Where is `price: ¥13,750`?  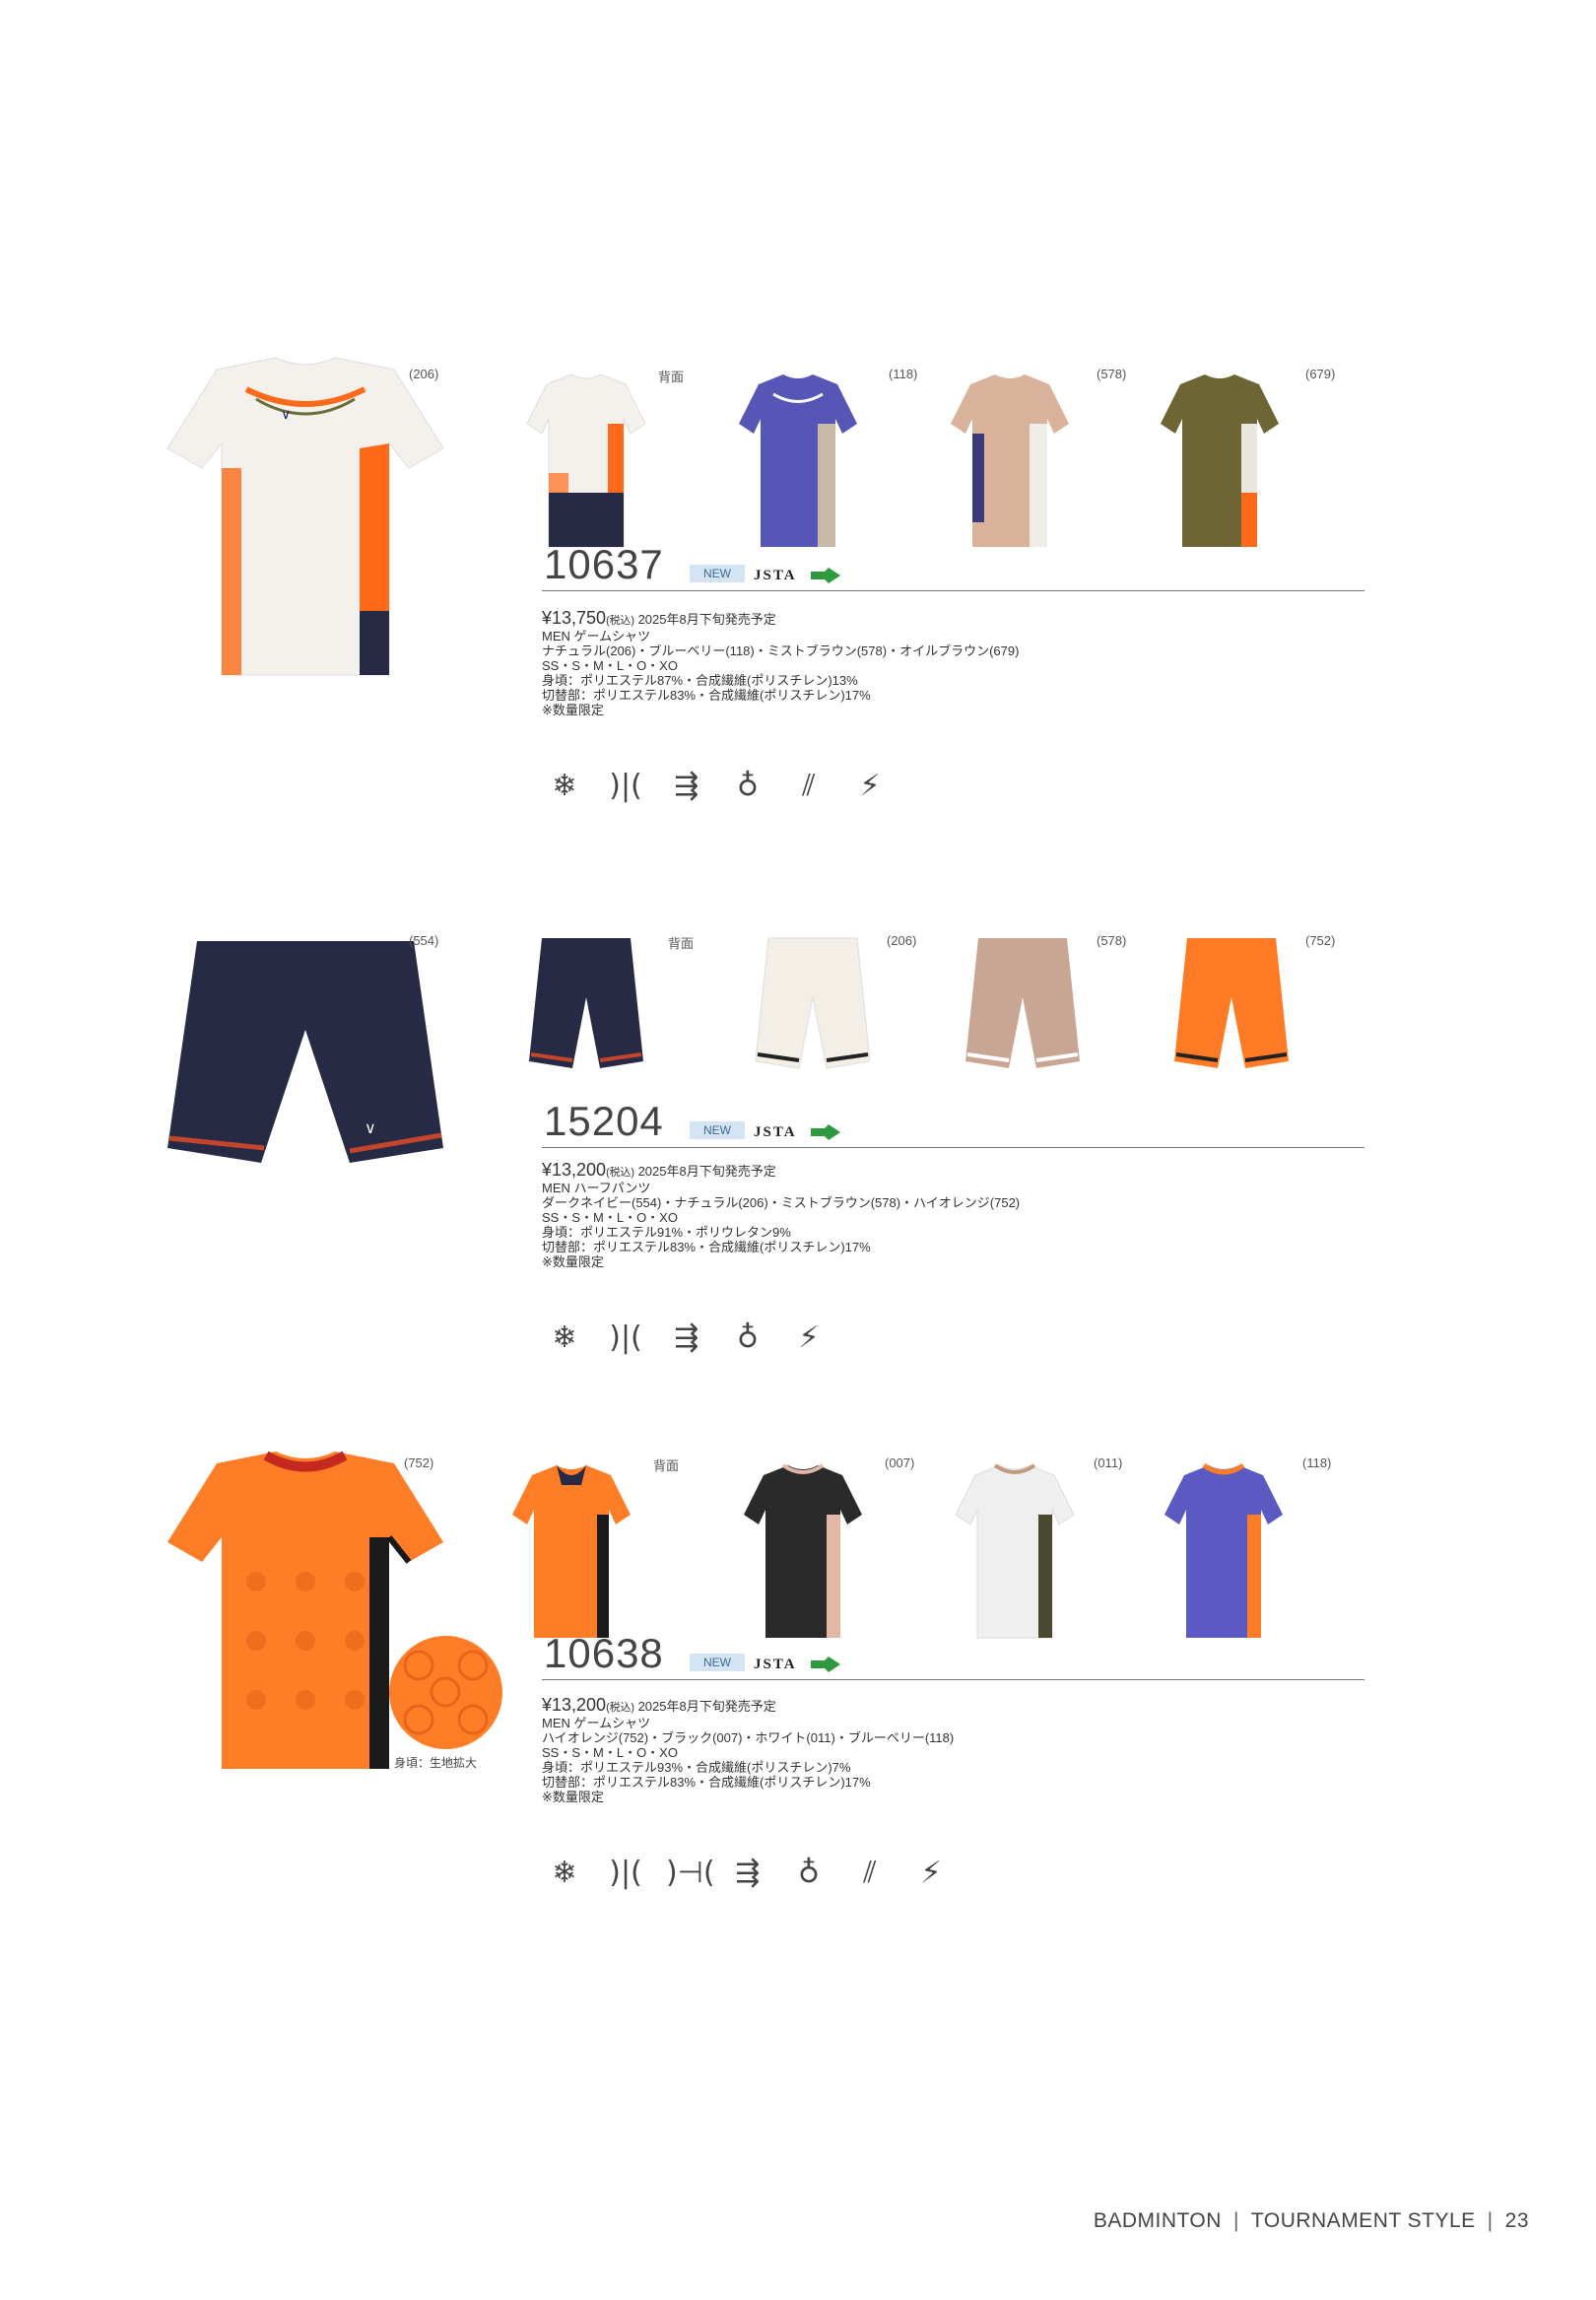
price: ¥13,750 is located at coordinates (574, 618).